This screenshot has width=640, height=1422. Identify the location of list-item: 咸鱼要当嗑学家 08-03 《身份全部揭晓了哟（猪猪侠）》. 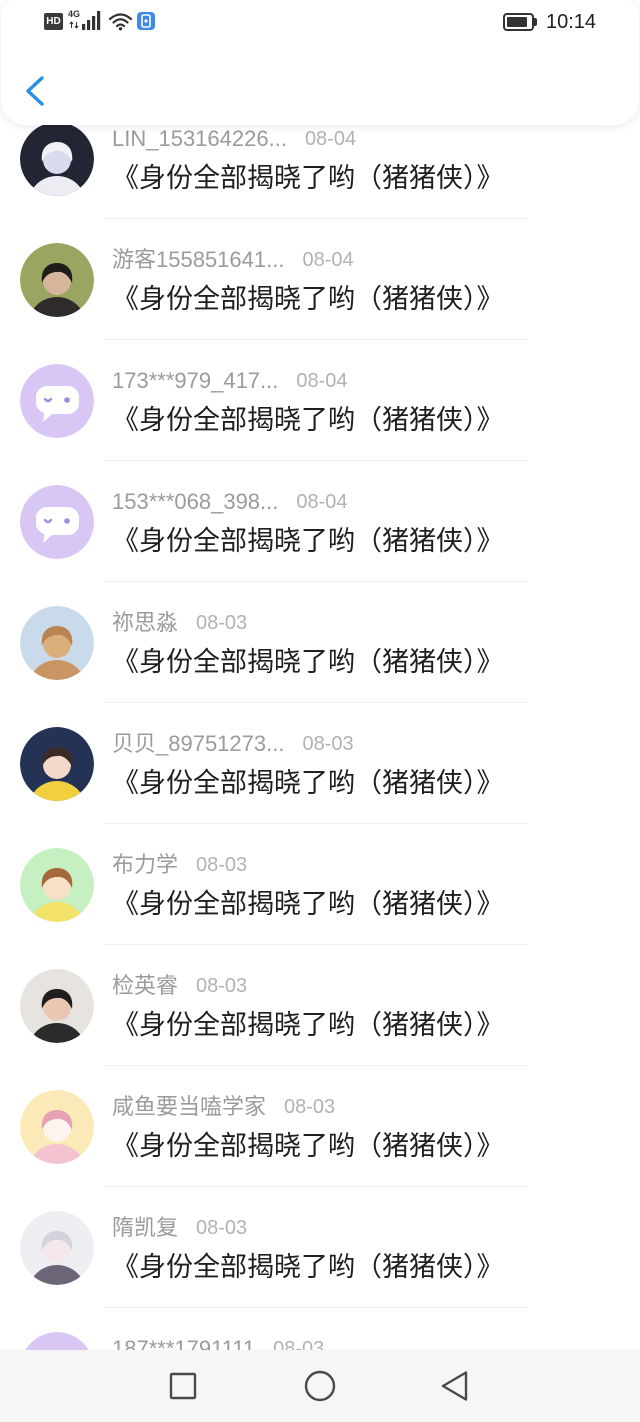
(320, 1126).